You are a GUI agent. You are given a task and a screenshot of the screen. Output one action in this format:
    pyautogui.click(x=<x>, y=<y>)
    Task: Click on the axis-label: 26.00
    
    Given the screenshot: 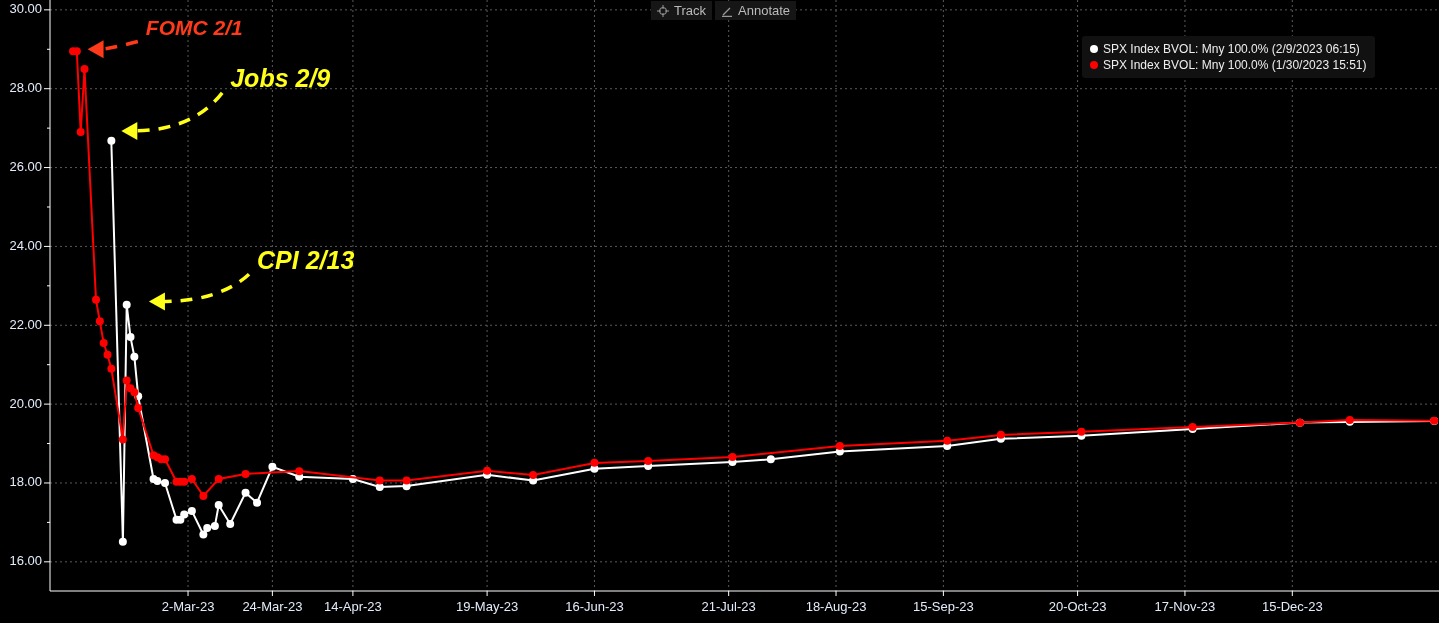 What is the action you would take?
    pyautogui.click(x=25, y=166)
    